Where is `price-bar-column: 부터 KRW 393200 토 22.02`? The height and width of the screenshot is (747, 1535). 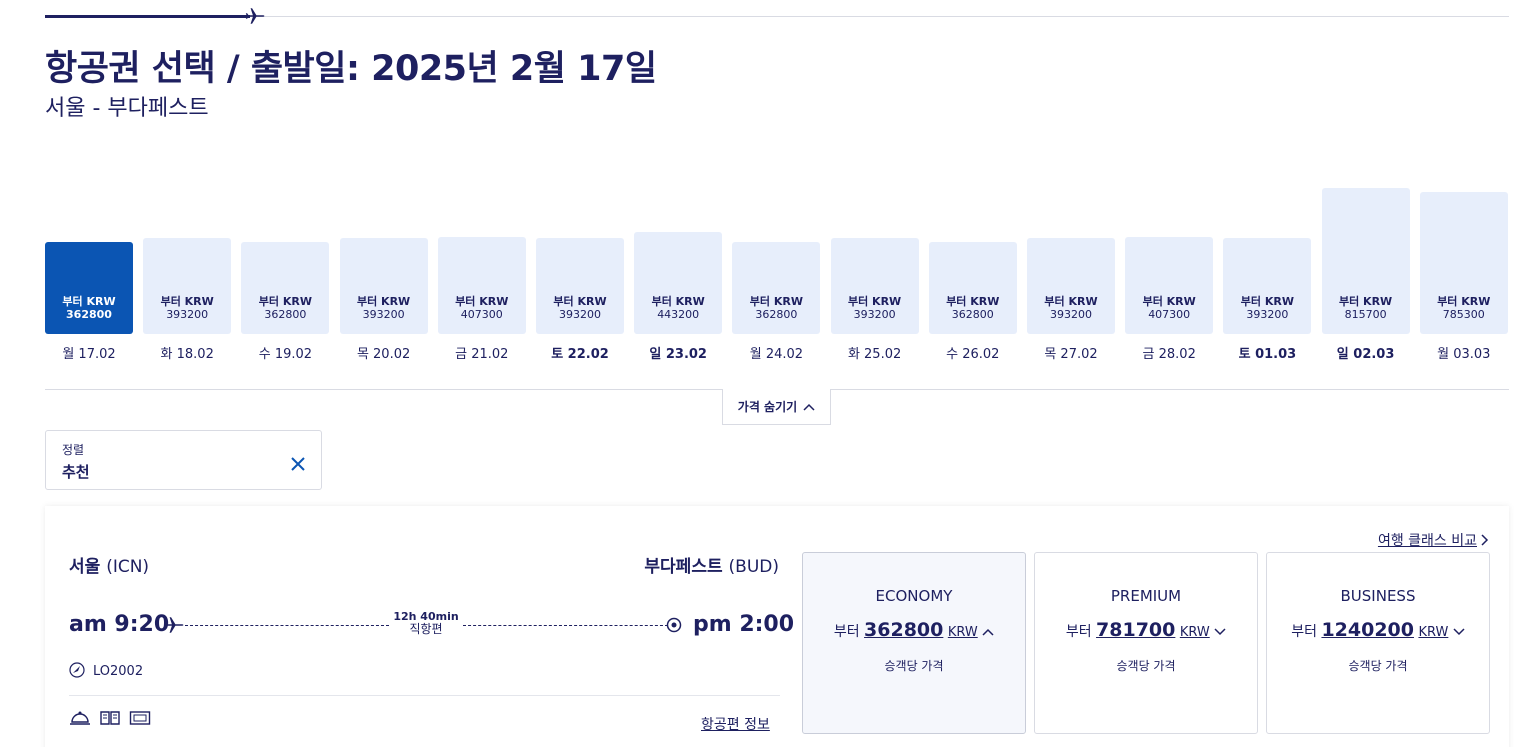
price-bar-column: 부터 KRW 393200 토 22.02 is located at coordinates (580, 275).